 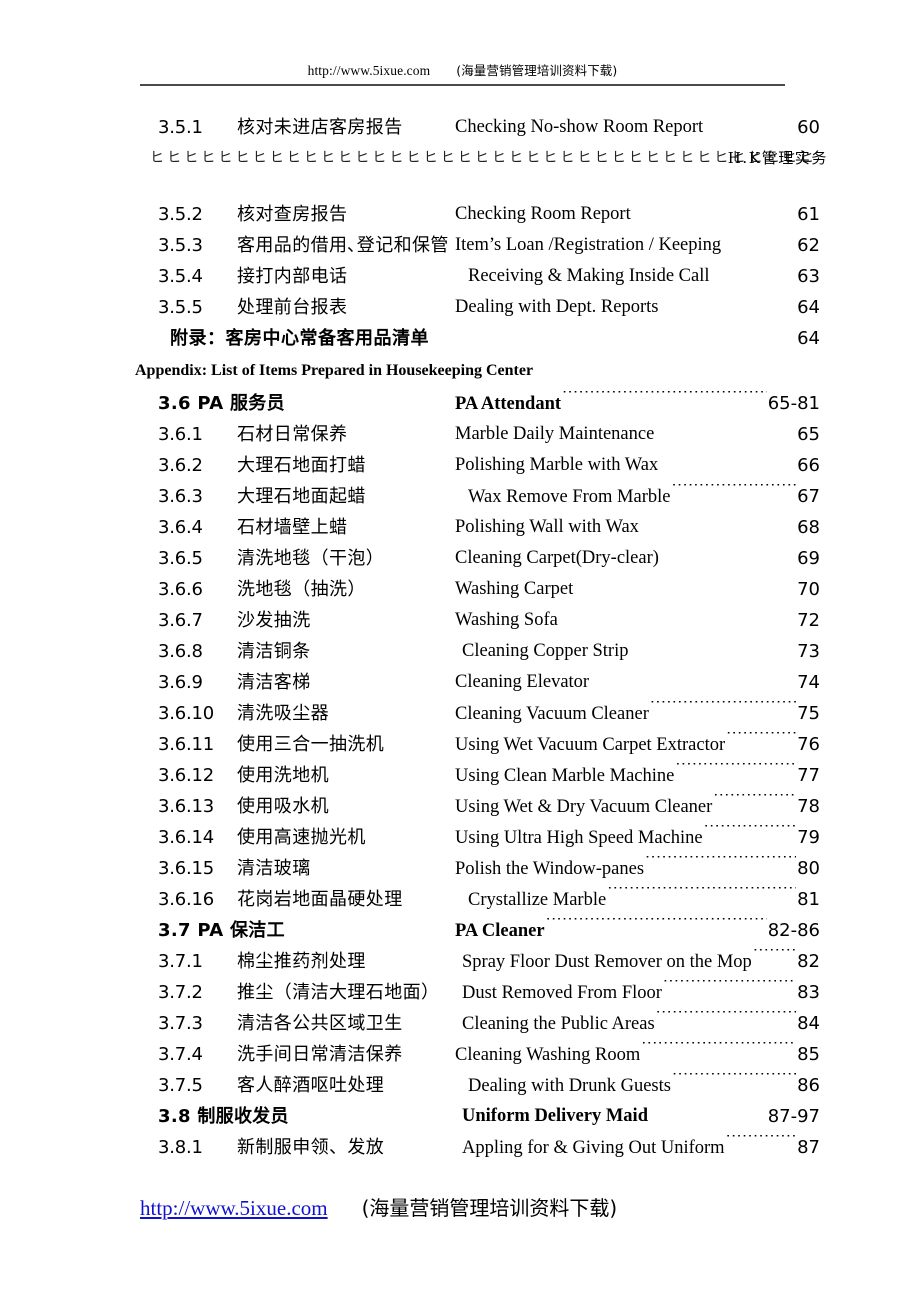 What do you see at coordinates (808, 682) in the screenshot?
I see `entry-page-number: 74` at bounding box center [808, 682].